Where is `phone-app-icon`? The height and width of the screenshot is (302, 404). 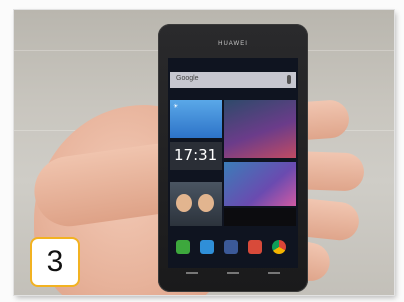
phone-app-icon is located at coordinates (183, 247).